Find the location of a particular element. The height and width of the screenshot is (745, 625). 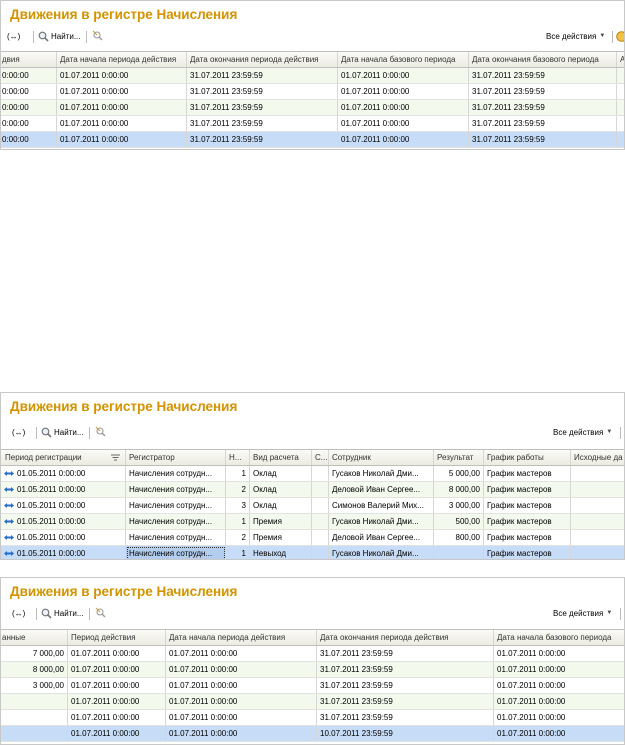

column-header: анные is located at coordinates (34, 637).